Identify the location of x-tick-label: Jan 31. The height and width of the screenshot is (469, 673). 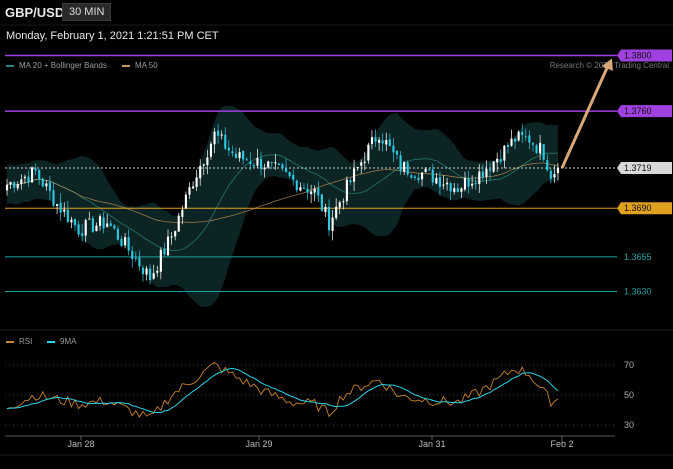
(431, 444).